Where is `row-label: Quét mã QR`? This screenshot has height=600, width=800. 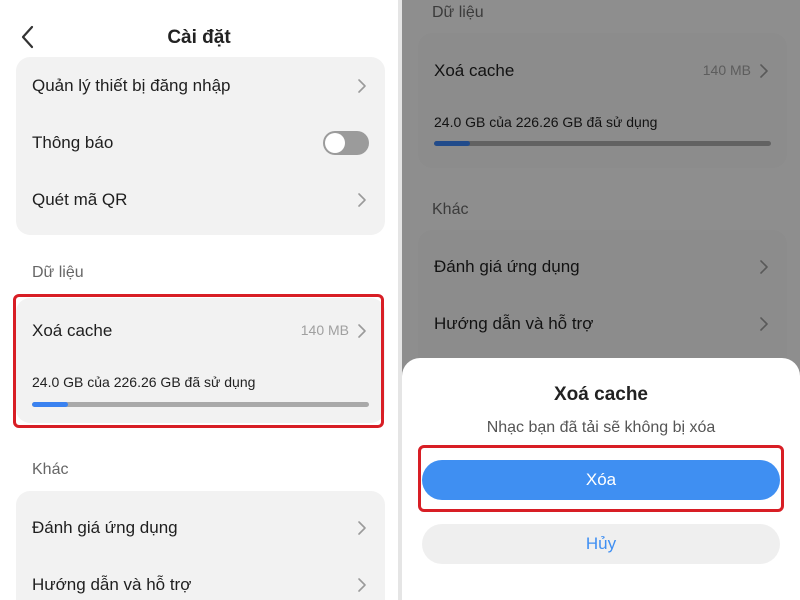
row-label: Quét mã QR is located at coordinates (80, 199).